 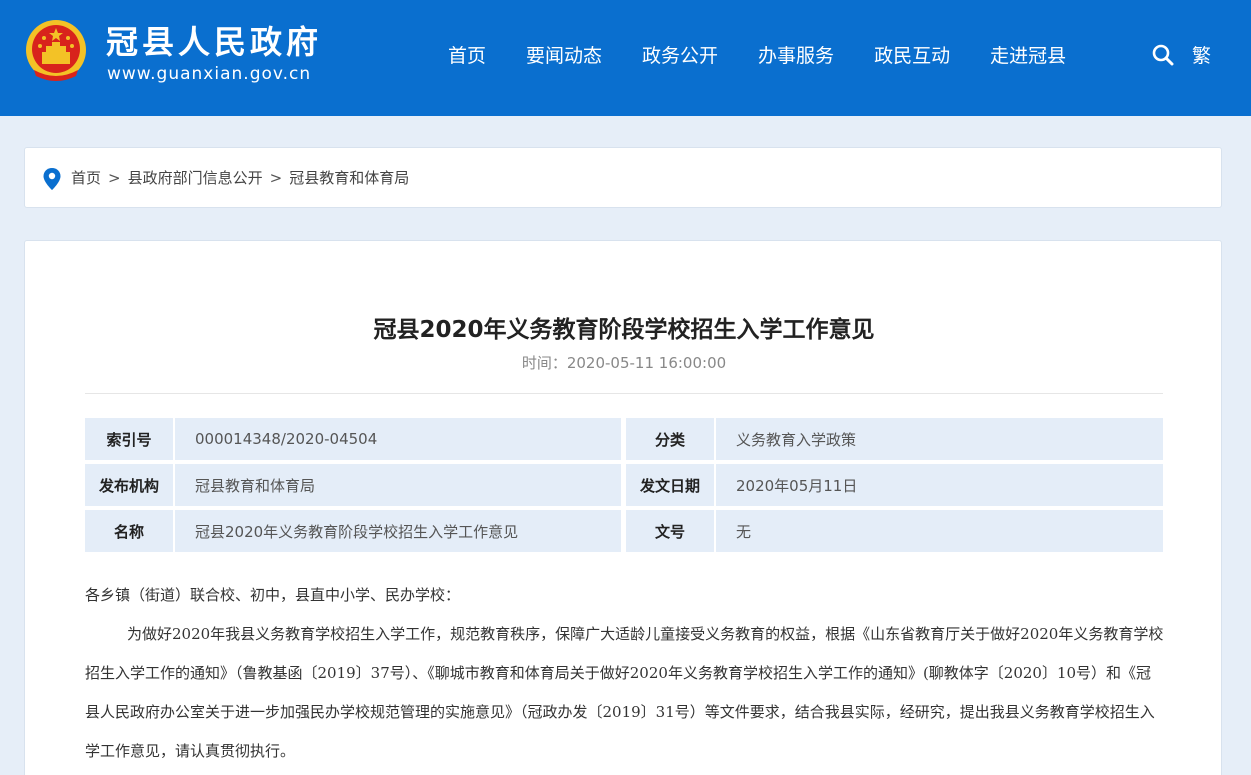 What do you see at coordinates (86, 178) in the screenshot?
I see `breadcrumb-home: 首页` at bounding box center [86, 178].